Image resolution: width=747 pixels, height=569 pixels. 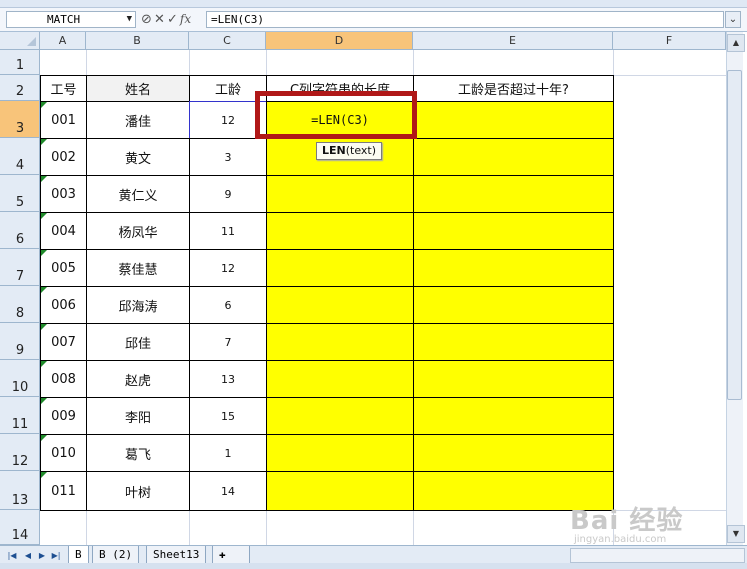 What do you see at coordinates (228, 379) in the screenshot?
I see `table-cell-seniority-r8: 13` at bounding box center [228, 379].